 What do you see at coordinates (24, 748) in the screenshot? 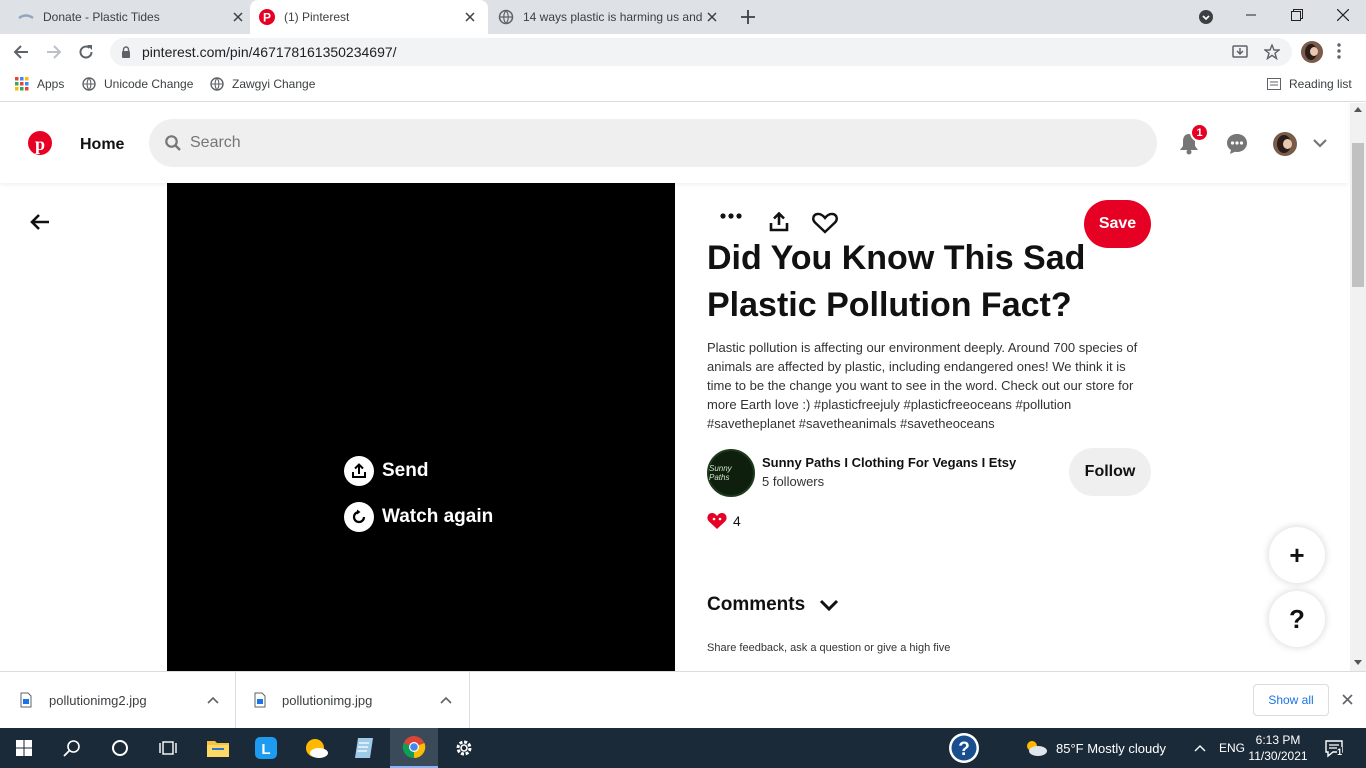
I see `start-button` at bounding box center [24, 748].